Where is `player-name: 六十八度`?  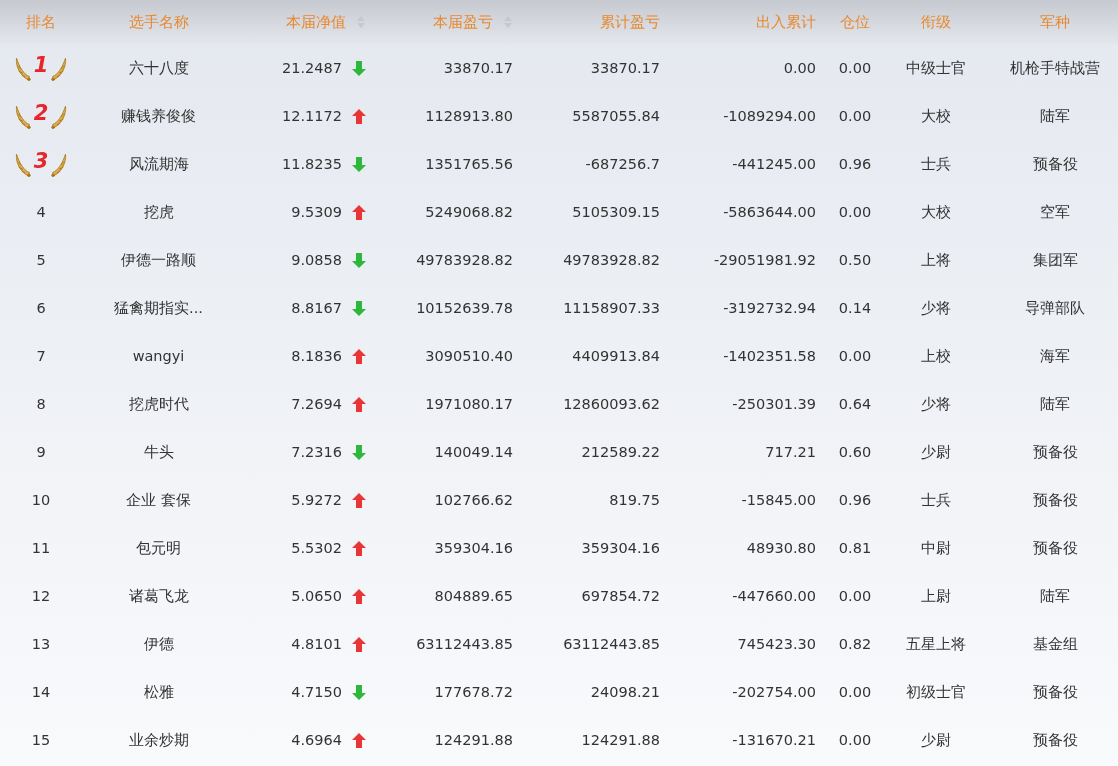
player-name: 六十八度 is located at coordinates (158, 68).